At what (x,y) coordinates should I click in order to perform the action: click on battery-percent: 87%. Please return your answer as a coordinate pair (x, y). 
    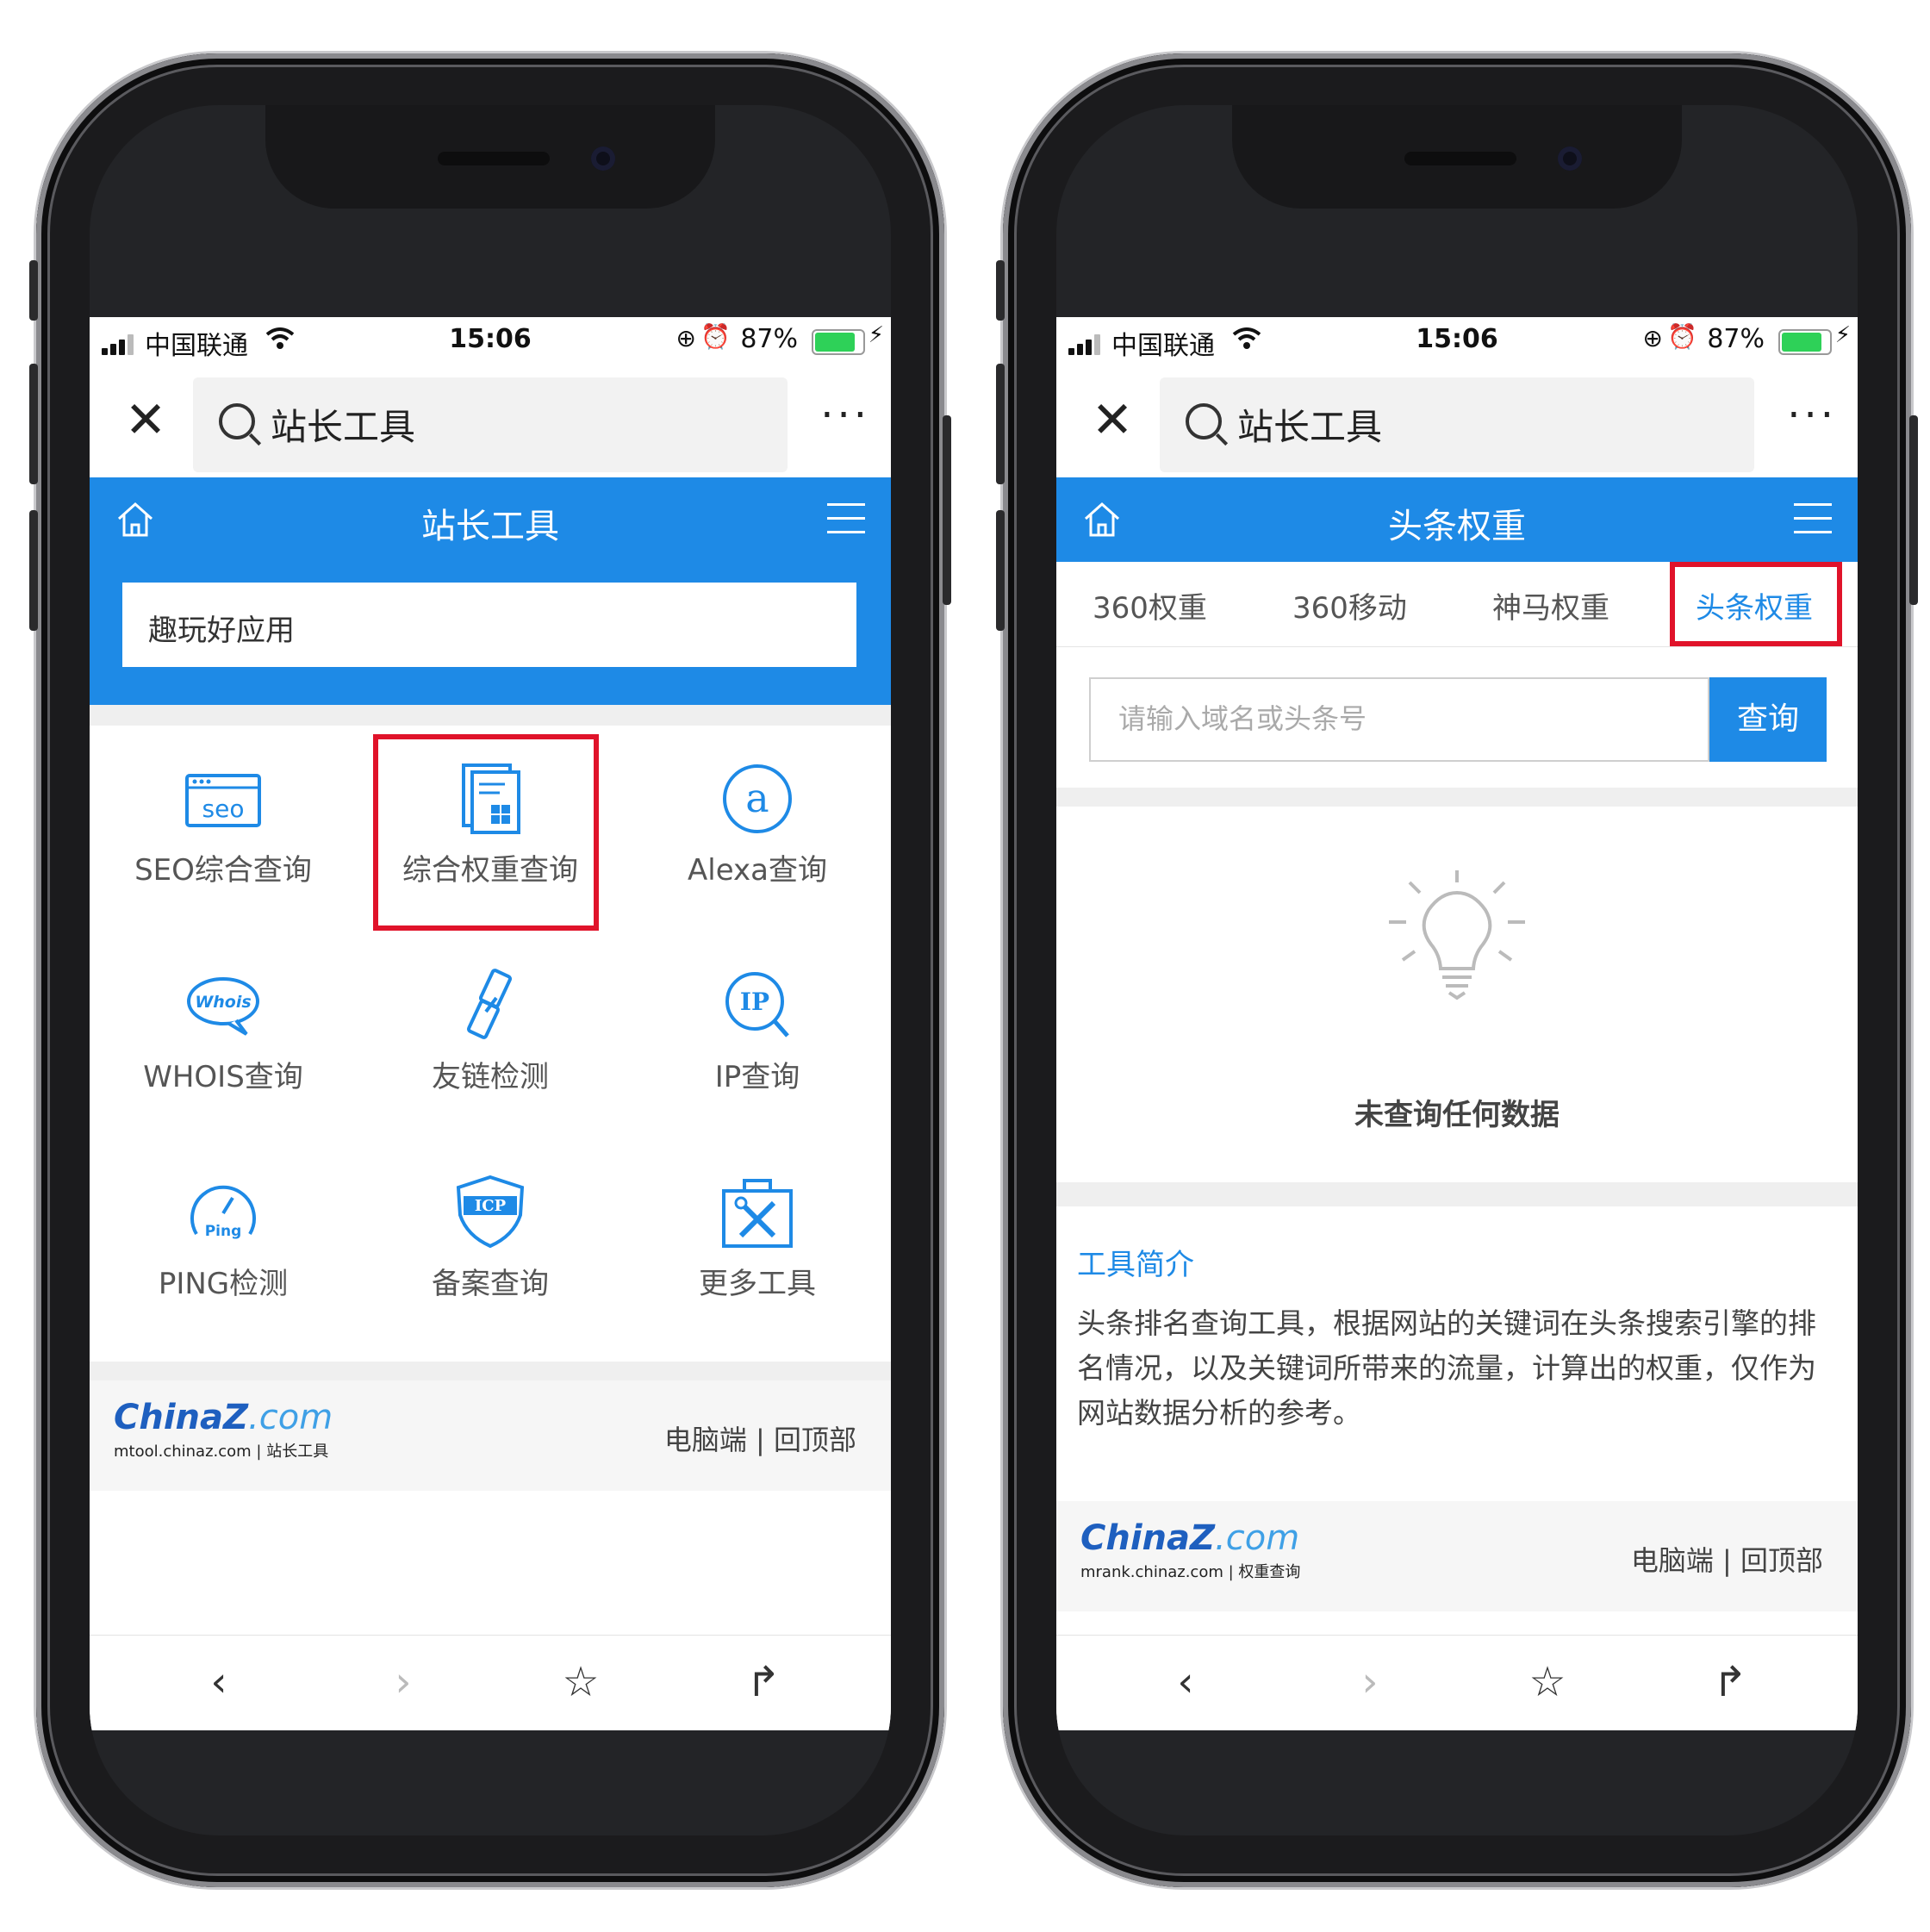
    Looking at the image, I should click on (1736, 339).